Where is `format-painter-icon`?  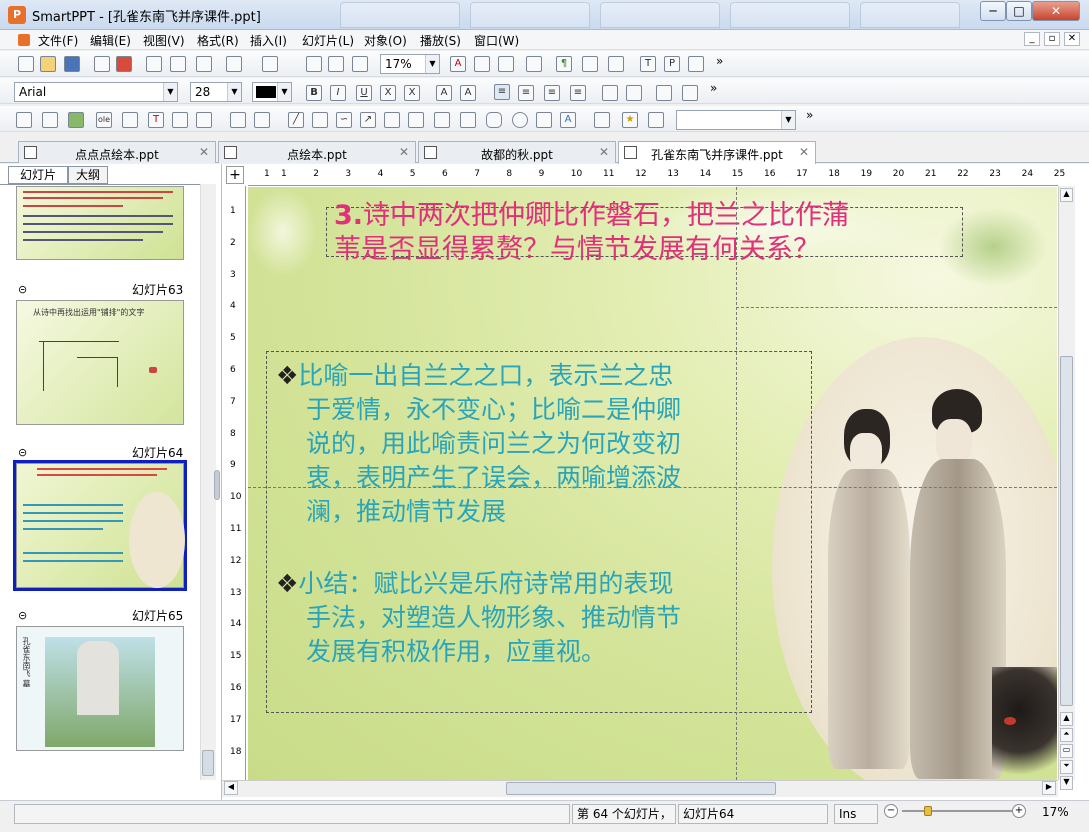 format-painter-icon is located at coordinates (534, 64).